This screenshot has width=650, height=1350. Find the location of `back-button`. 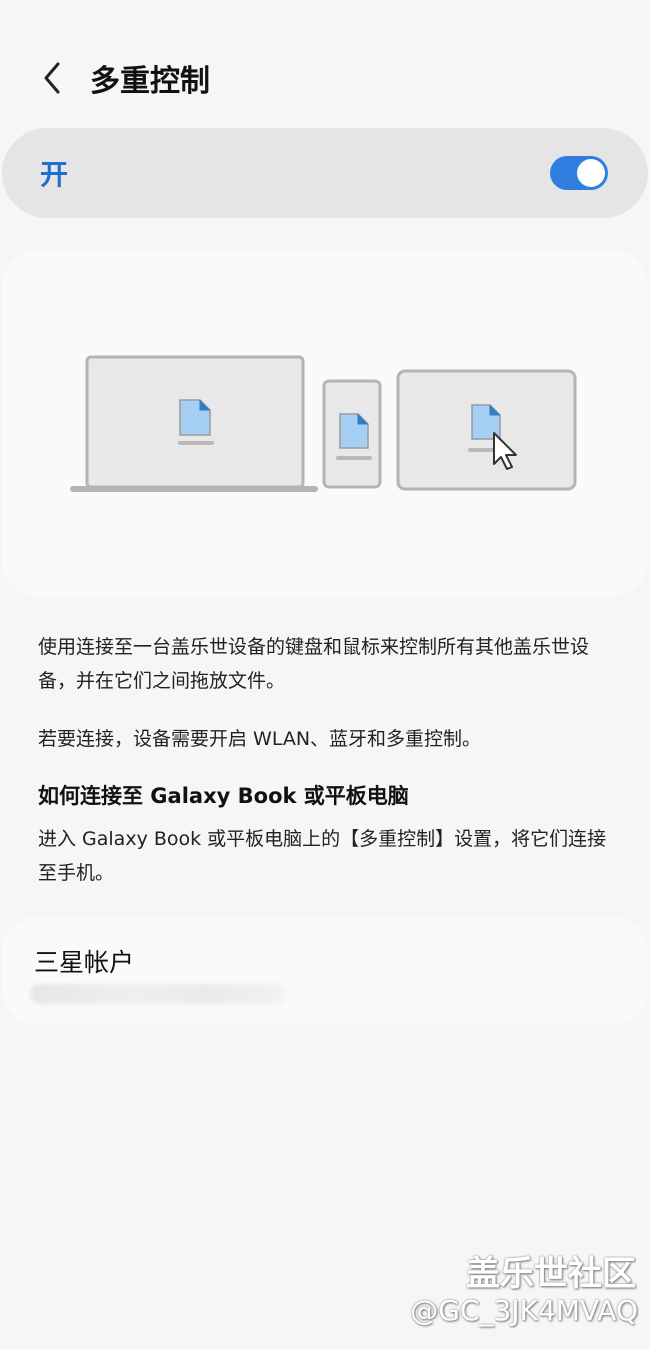

back-button is located at coordinates (52, 78).